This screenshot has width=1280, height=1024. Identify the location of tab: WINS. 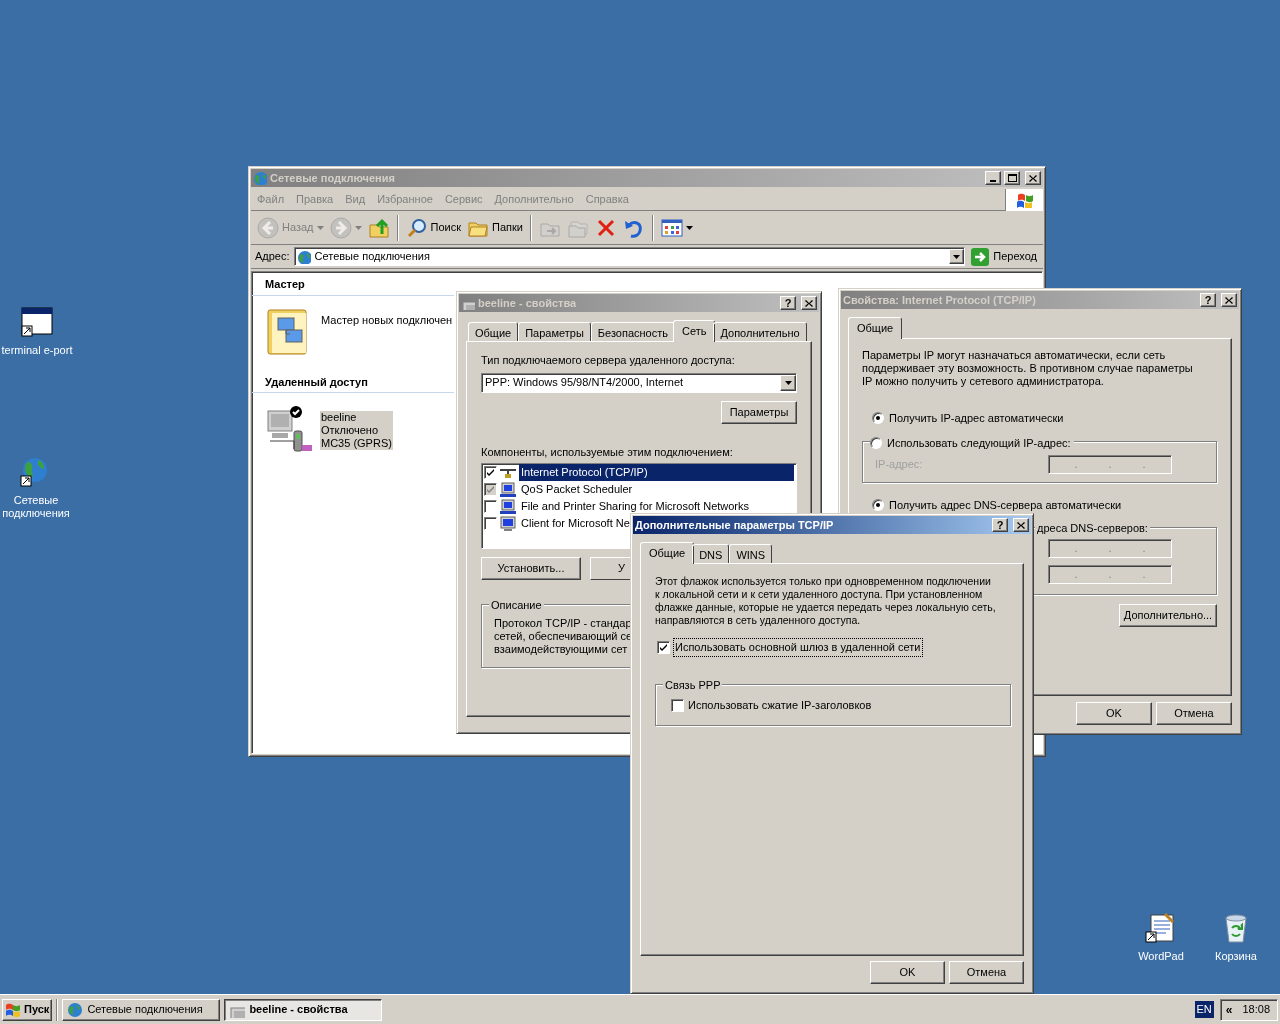
(751, 553).